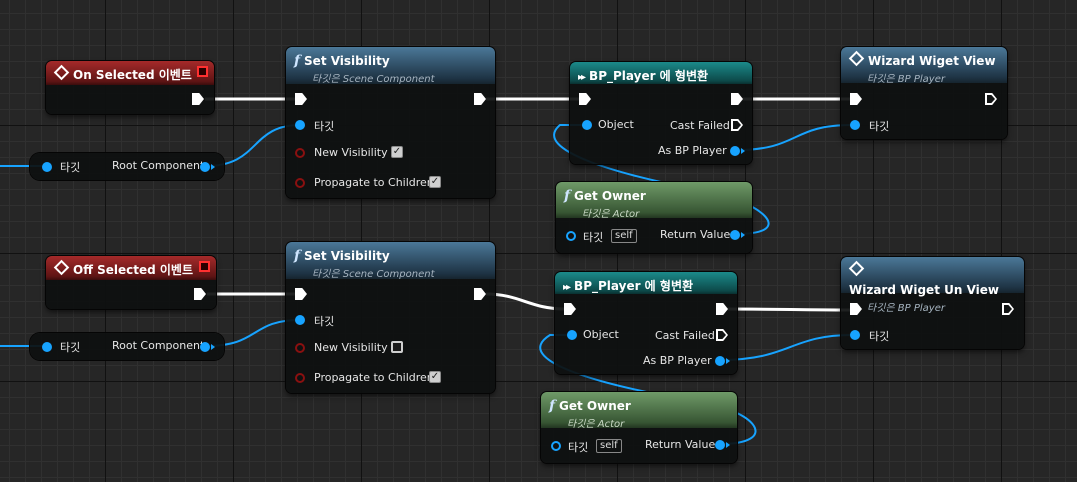 This screenshot has height=482, width=1077. I want to click on node-title: Wizard Wiget View, so click(932, 61).